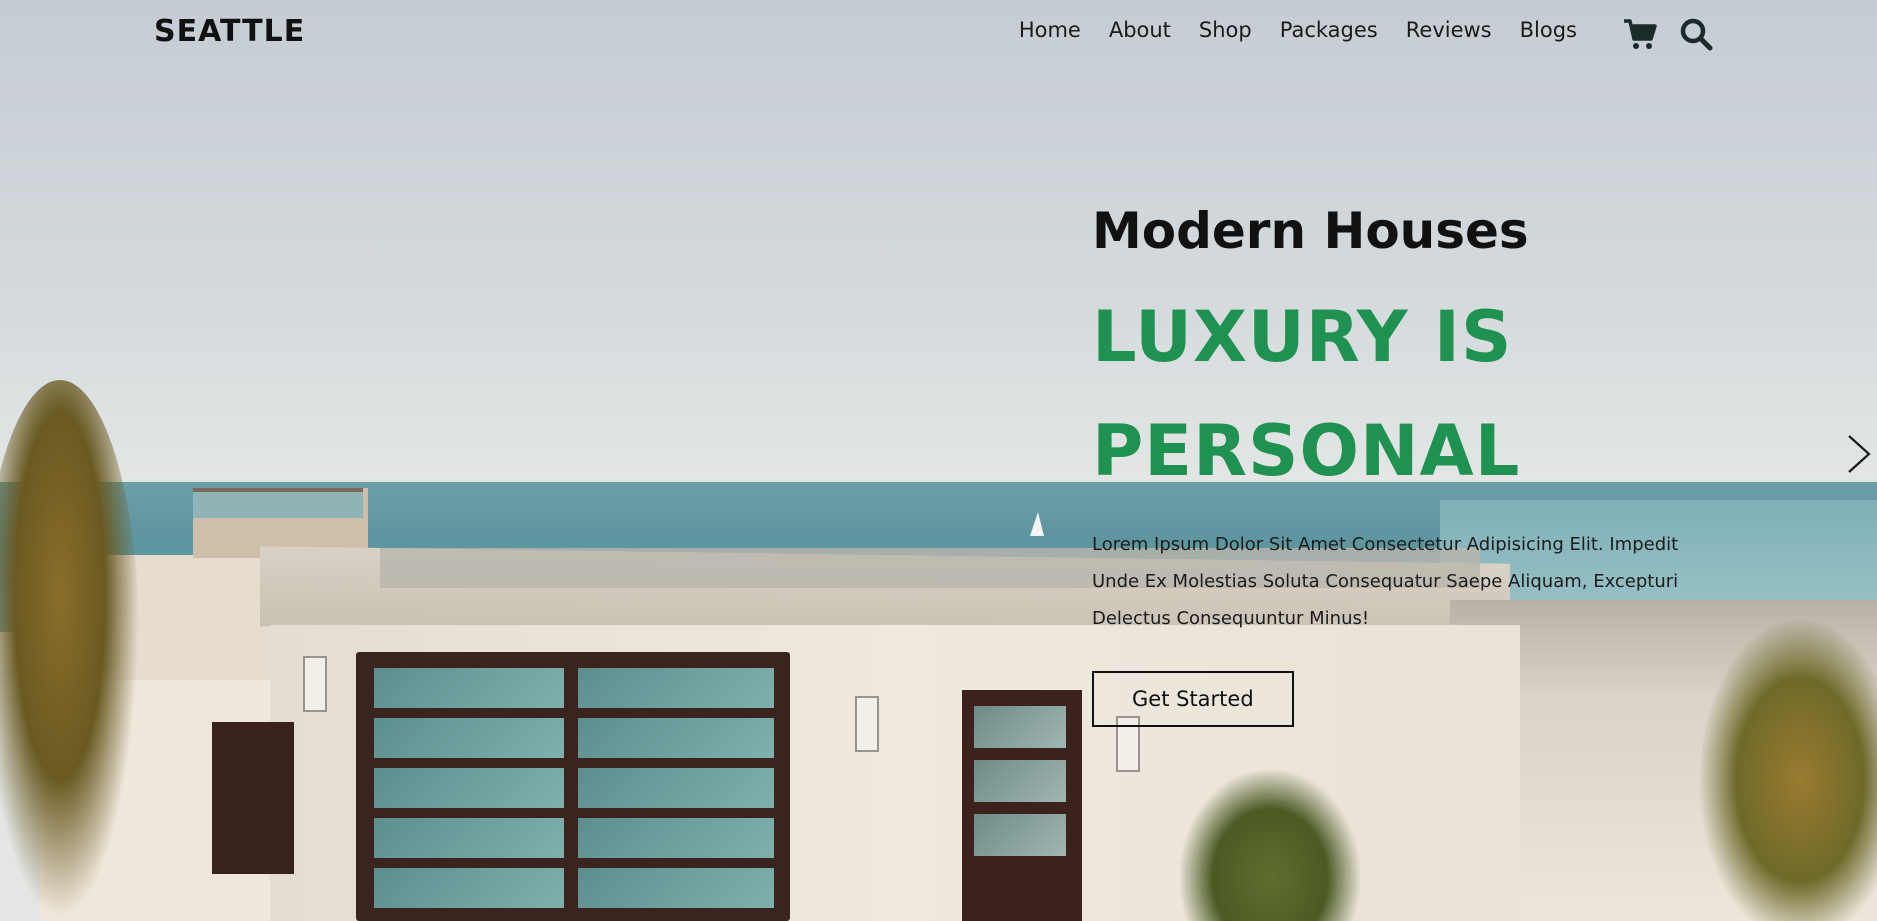  Describe the element at coordinates (1050, 30) in the screenshot. I see `nav-link-home: Home` at that location.